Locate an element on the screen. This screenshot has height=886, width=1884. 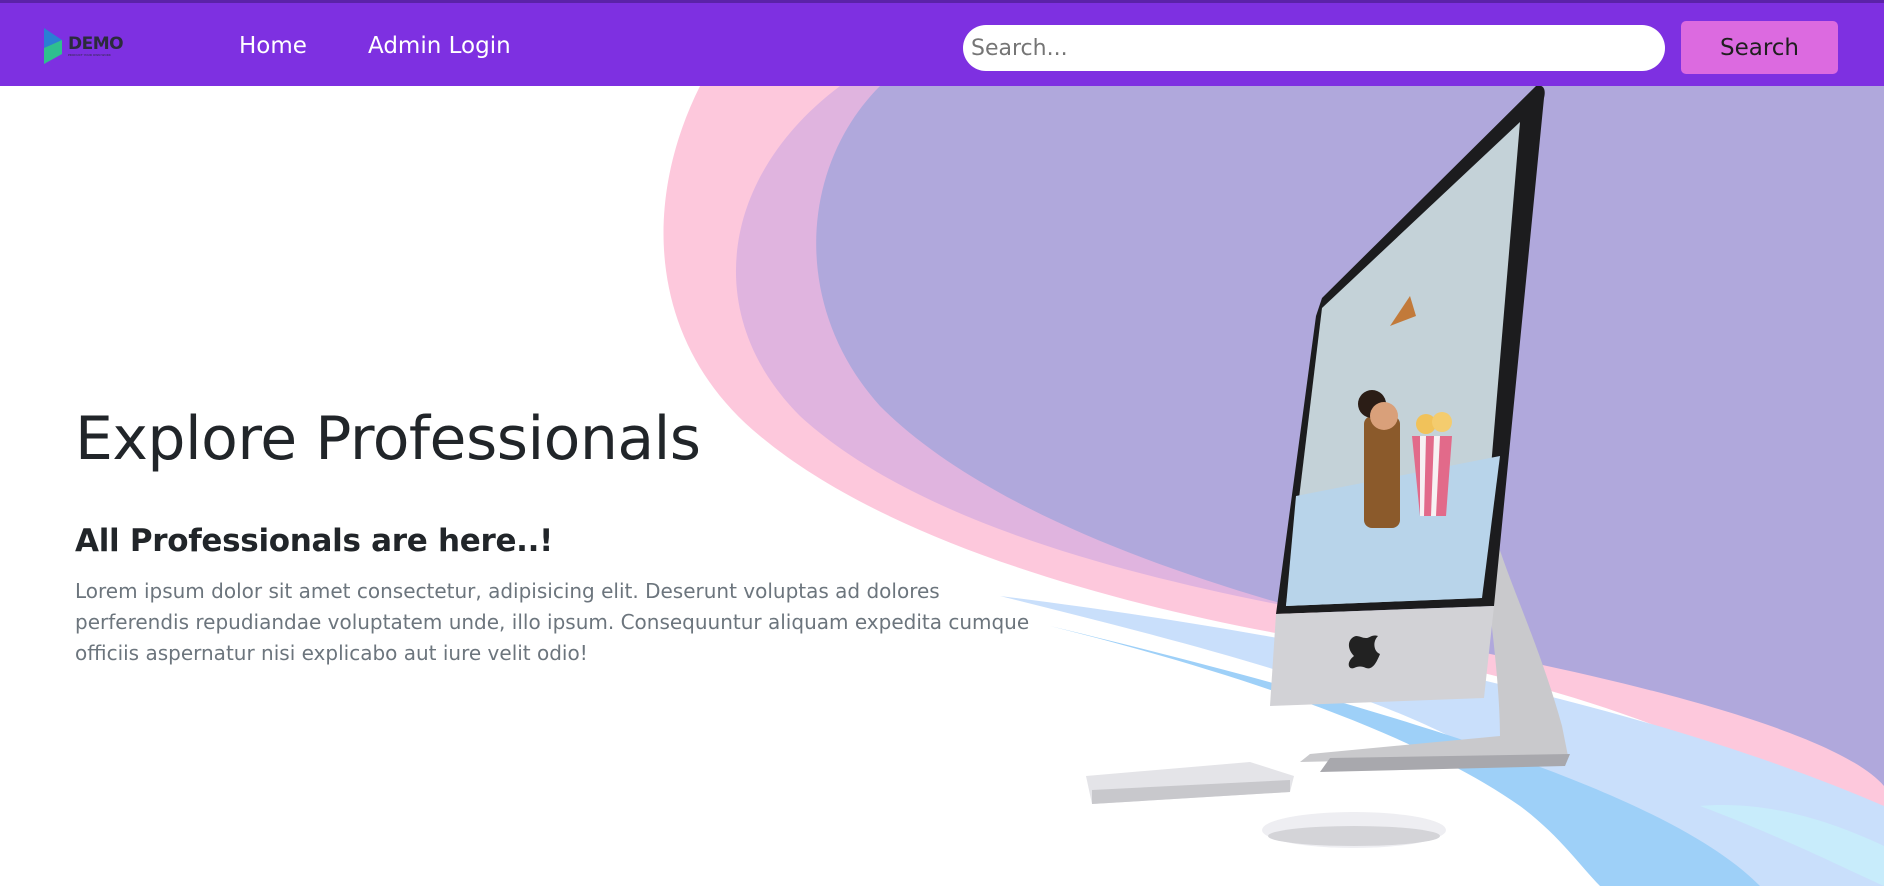
brand-logo: DEMO PRODUCT YOUR OWN WORK is located at coordinates (92, 46).